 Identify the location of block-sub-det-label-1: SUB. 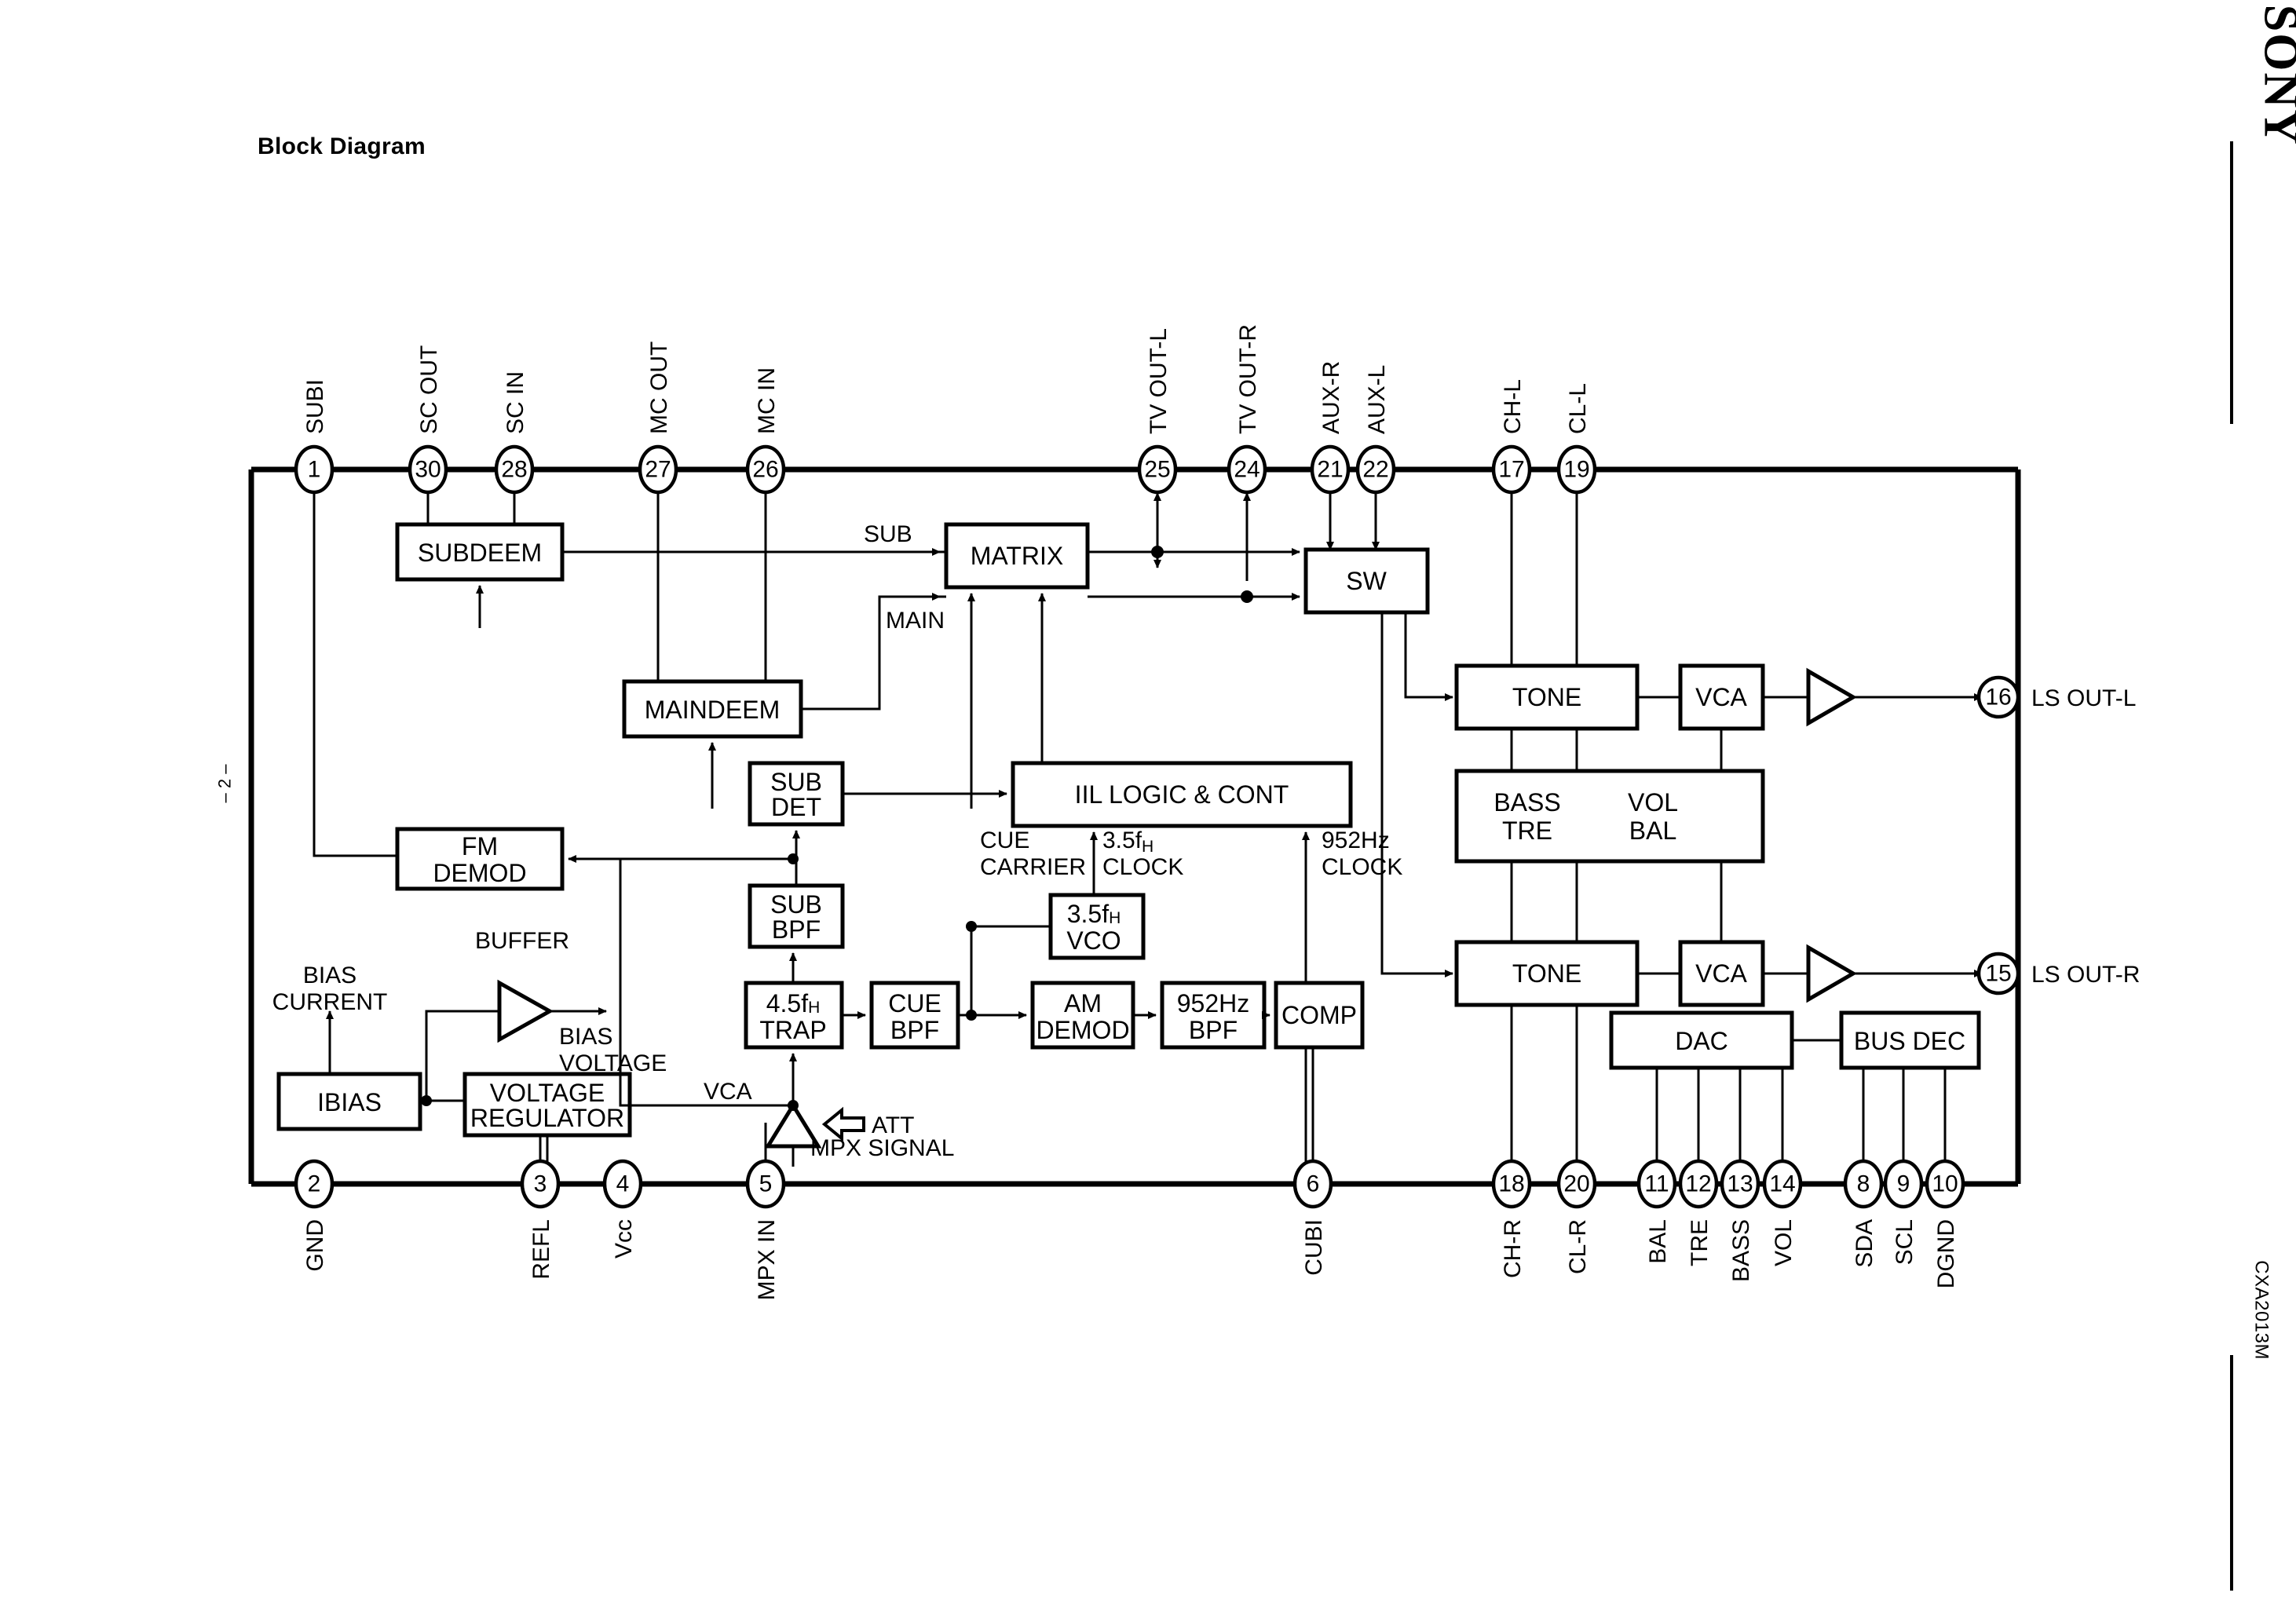
(796, 782).